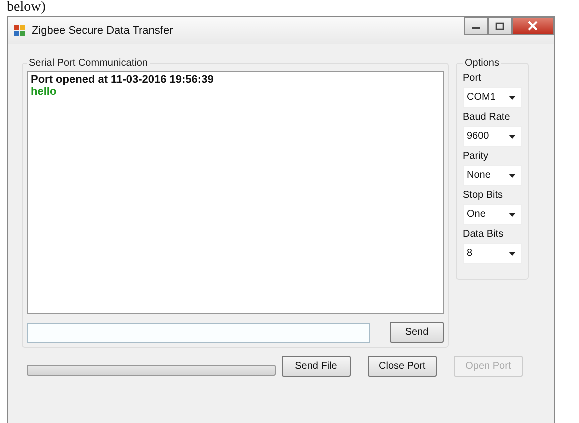  What do you see at coordinates (492, 136) in the screenshot?
I see `option-dropdown: 9600` at bounding box center [492, 136].